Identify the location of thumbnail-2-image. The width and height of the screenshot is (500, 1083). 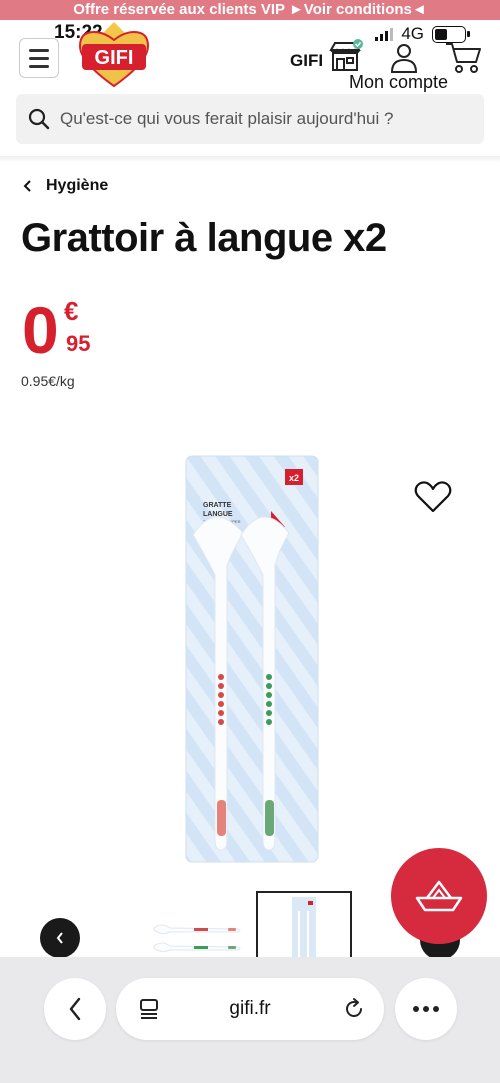
(304, 929).